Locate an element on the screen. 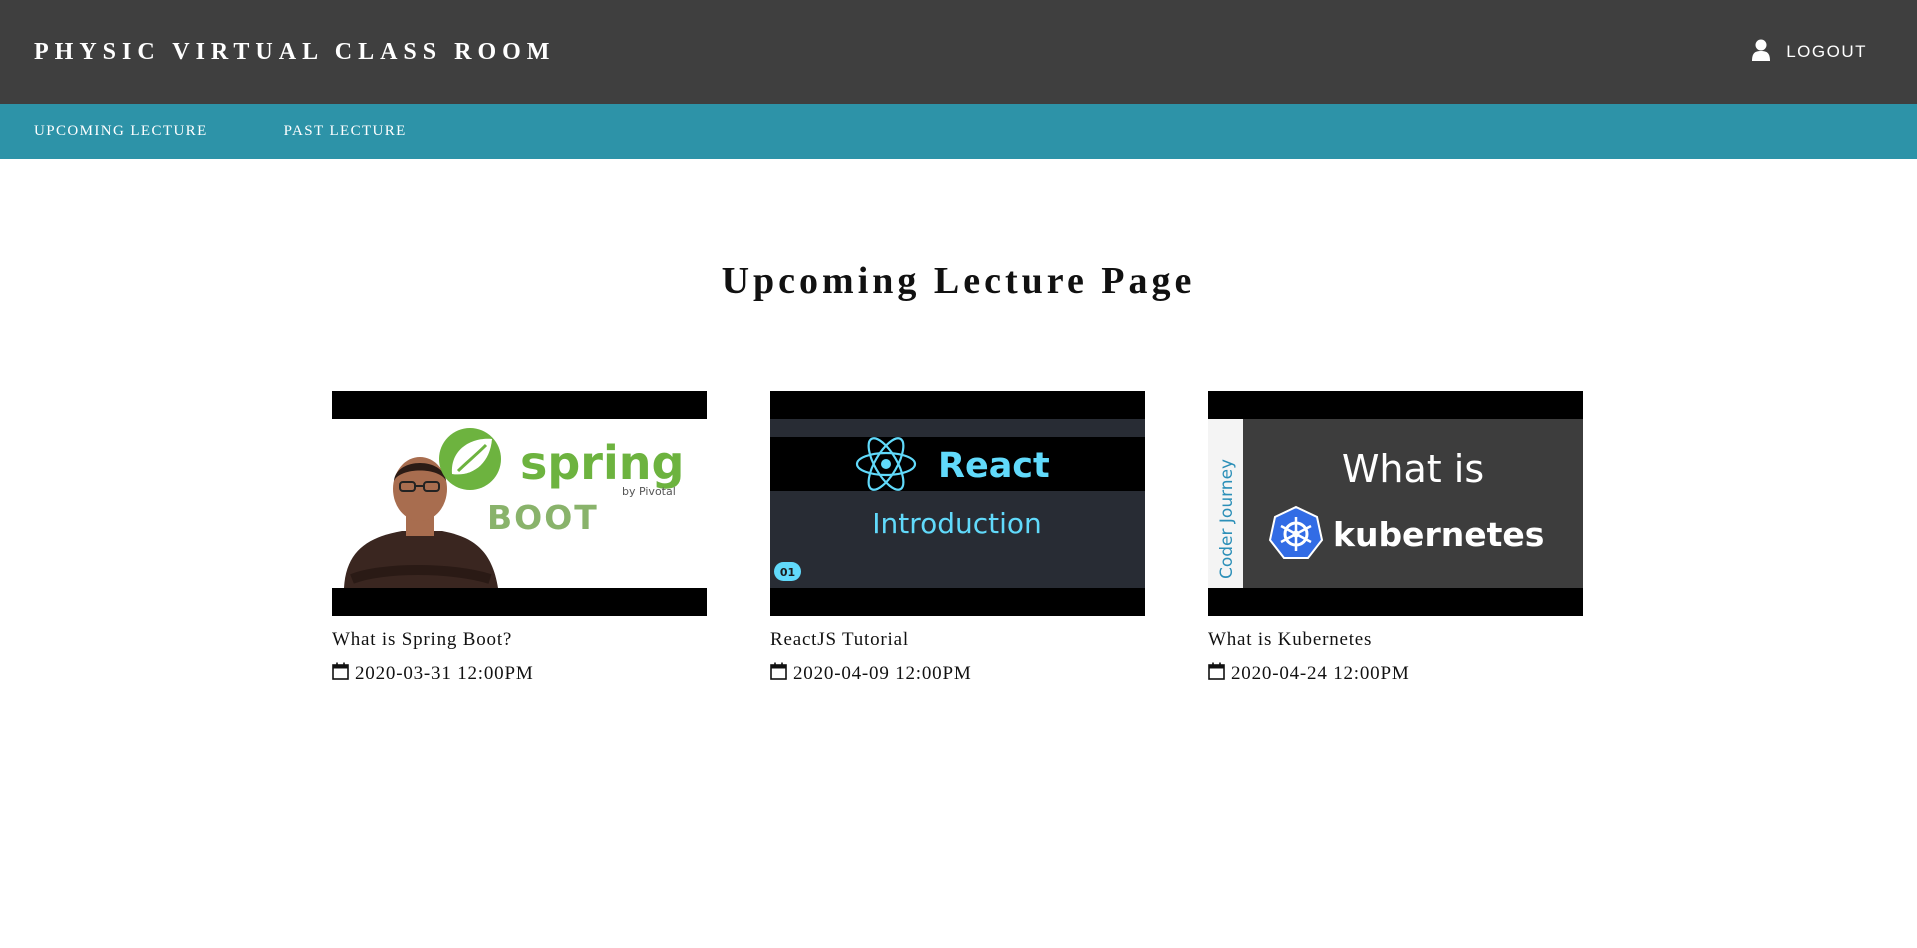  lecture-thumbnail: React Introduction 01 is located at coordinates (957, 503).